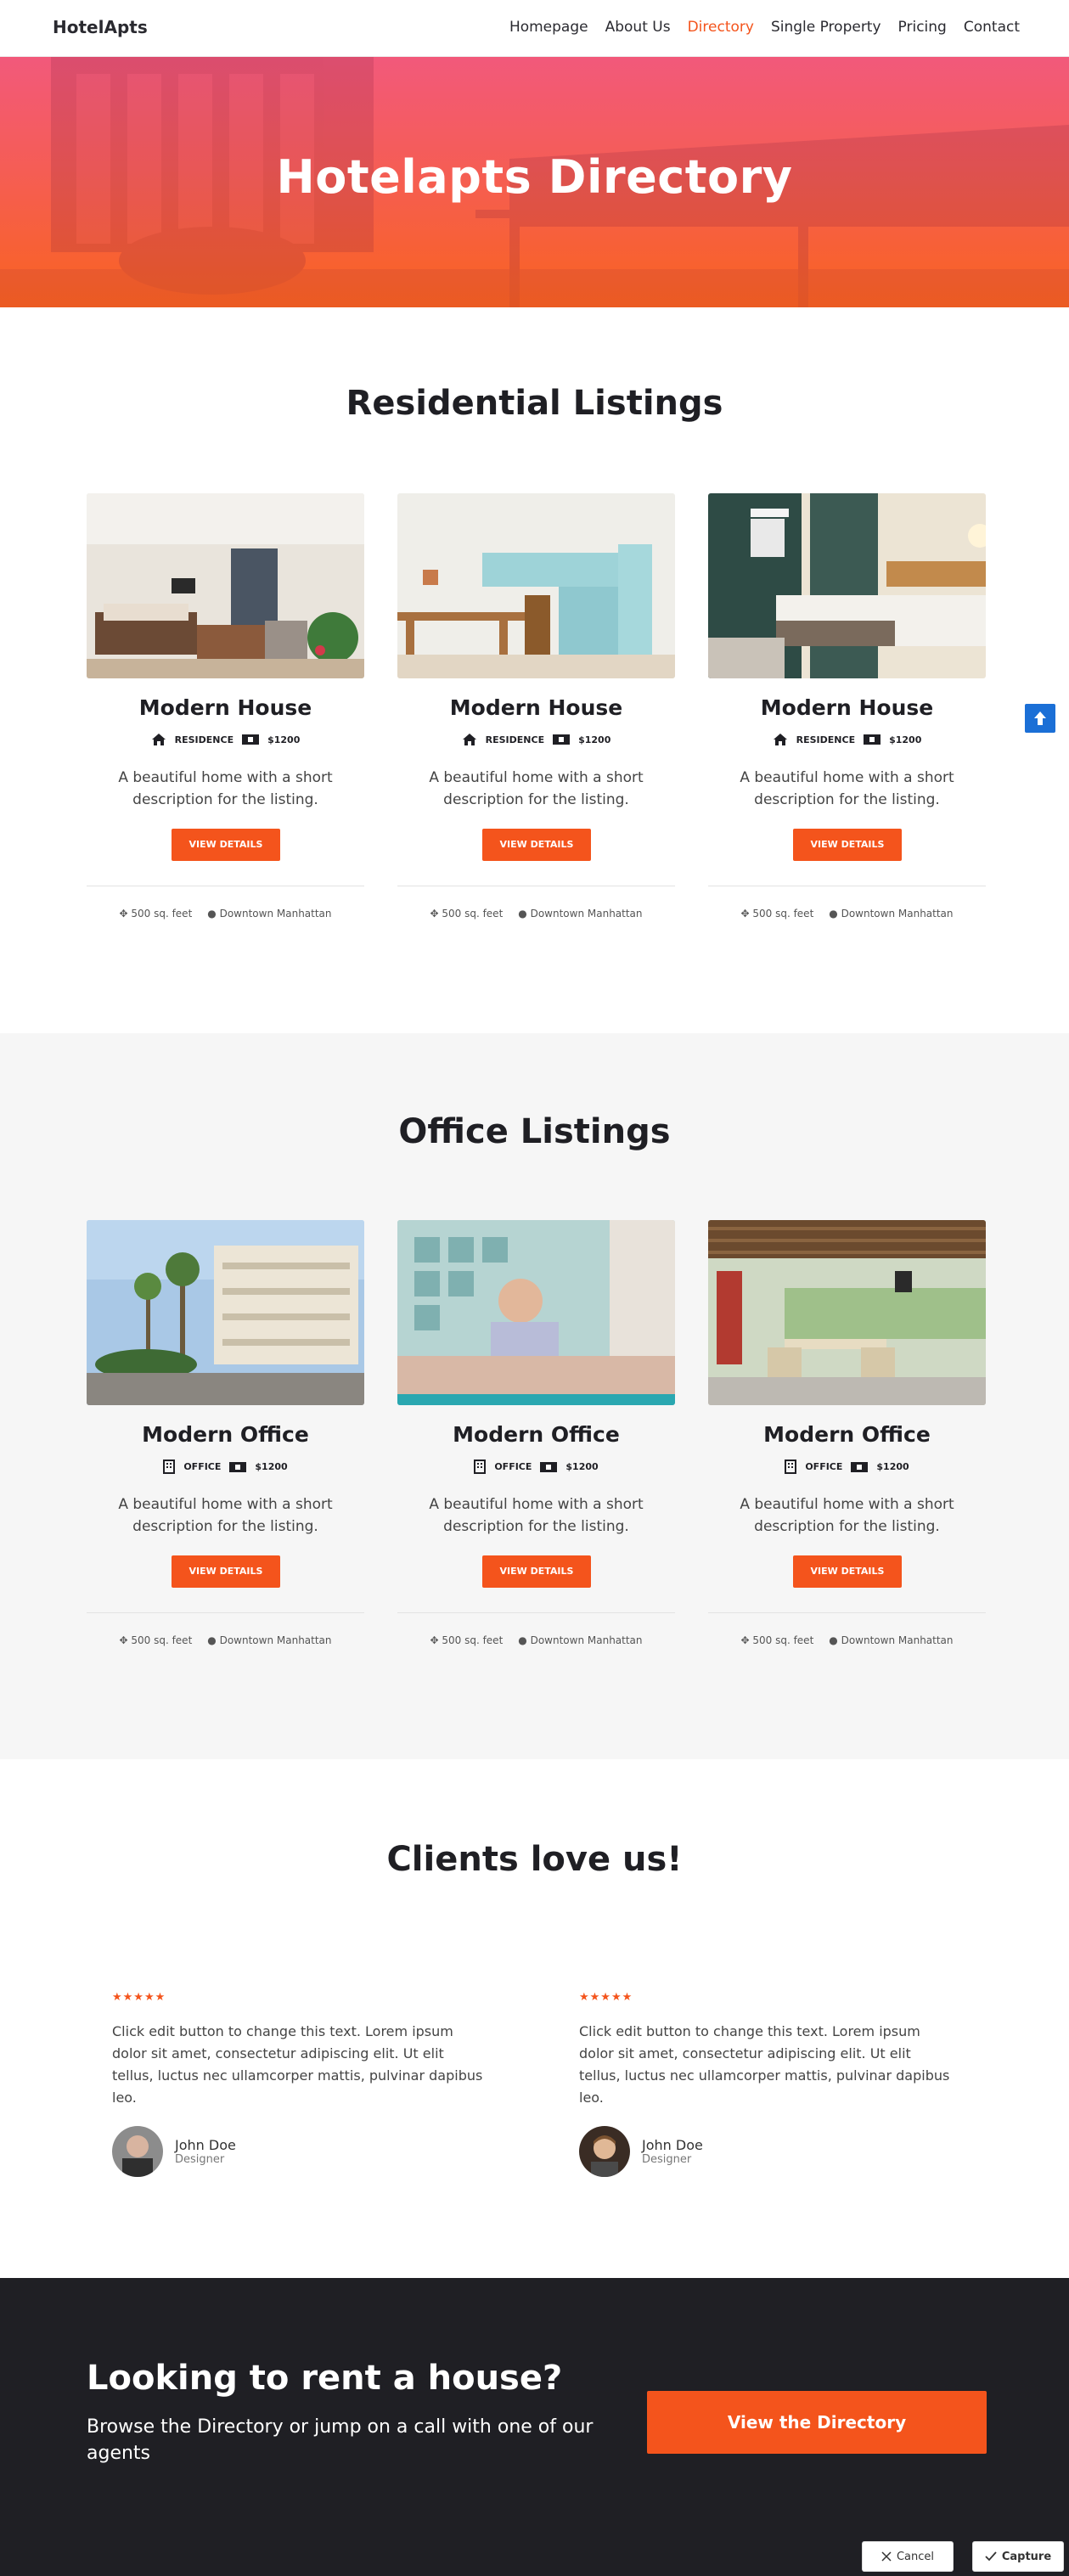  What do you see at coordinates (916, 2556) in the screenshot?
I see `cancel-label: Cancel` at bounding box center [916, 2556].